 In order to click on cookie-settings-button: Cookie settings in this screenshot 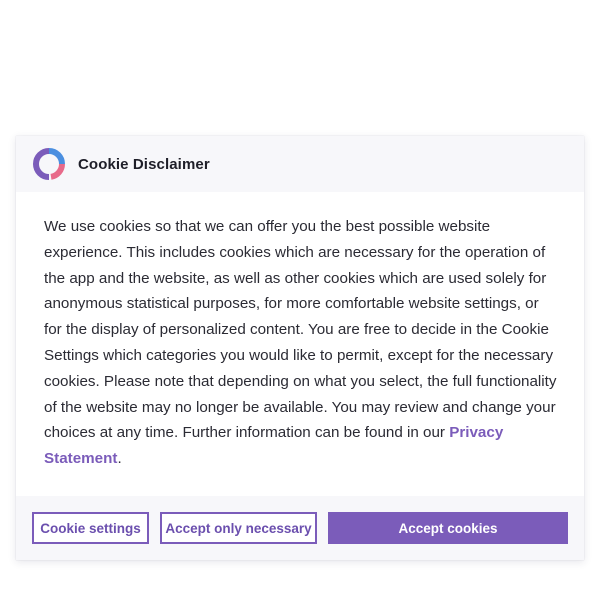, I will do `click(90, 528)`.